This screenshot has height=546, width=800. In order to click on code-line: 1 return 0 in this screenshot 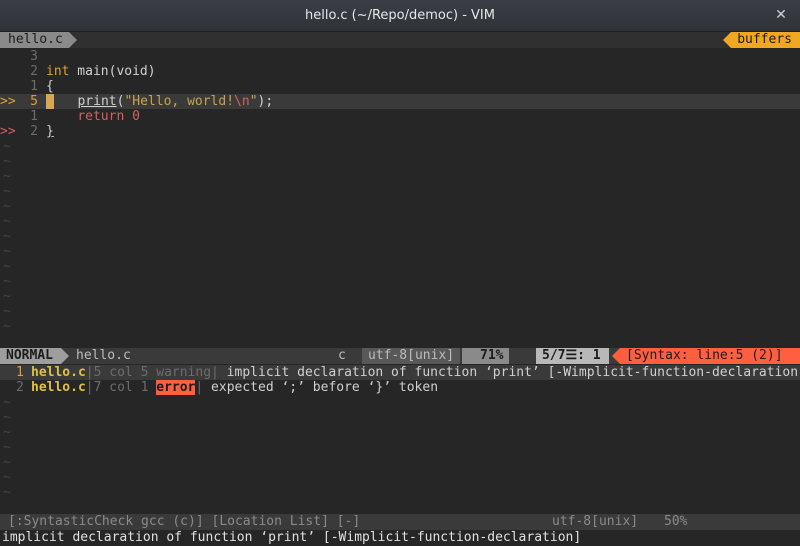, I will do `click(400, 116)`.